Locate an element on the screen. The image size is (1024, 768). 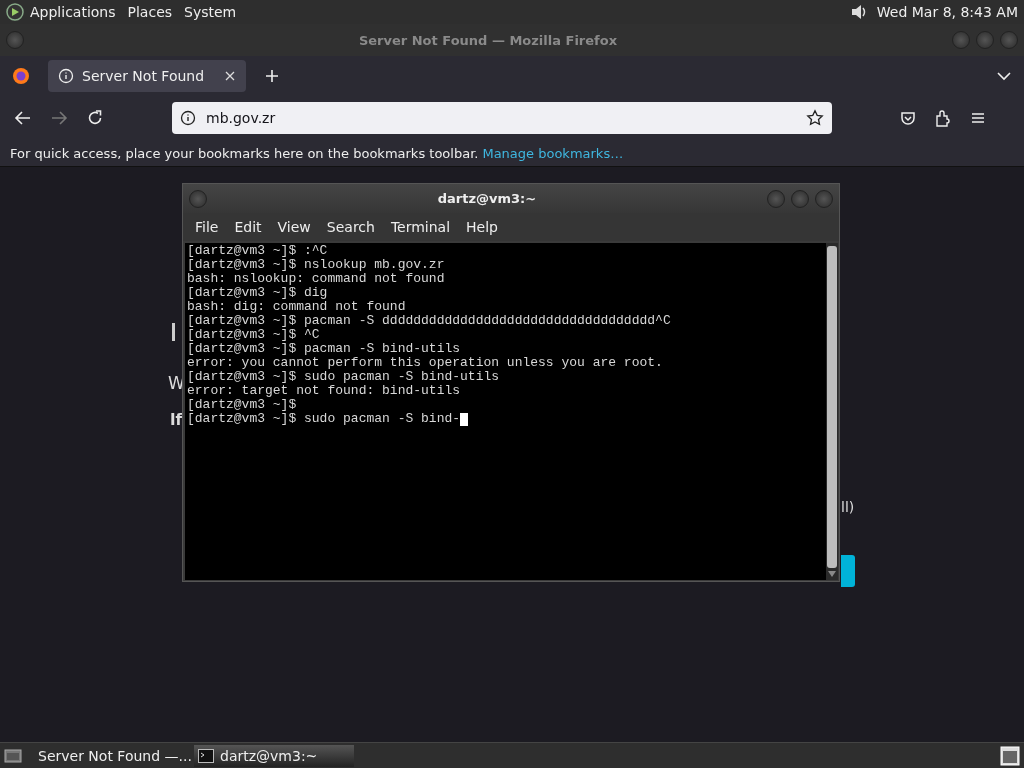
pocket-icon is located at coordinates (908, 118).